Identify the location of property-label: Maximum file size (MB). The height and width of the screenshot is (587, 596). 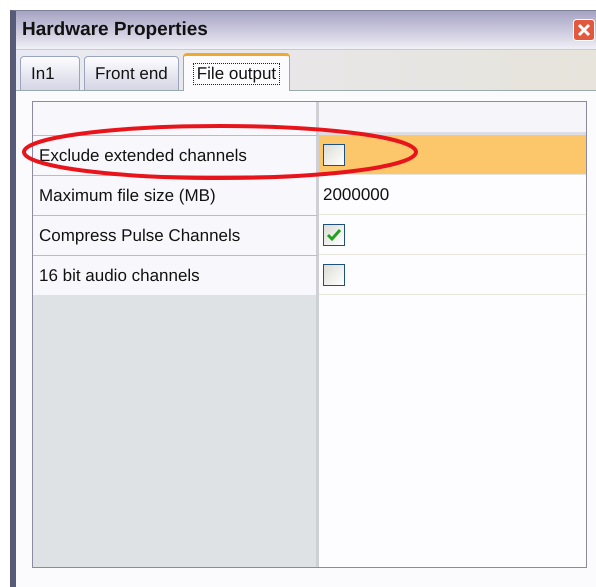
(176, 195).